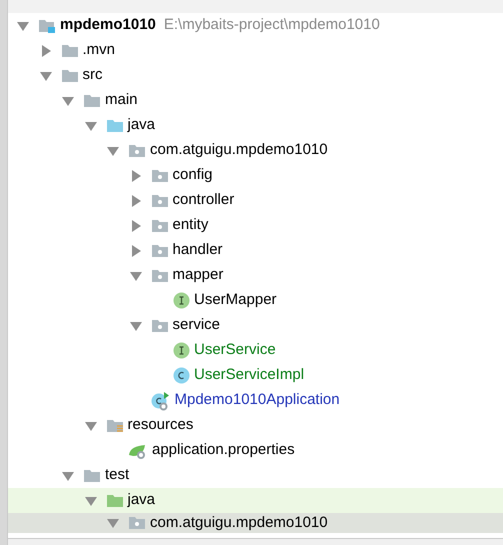 This screenshot has height=545, width=503. Describe the element at coordinates (255, 250) in the screenshot. I see `tree-row: handler` at that location.